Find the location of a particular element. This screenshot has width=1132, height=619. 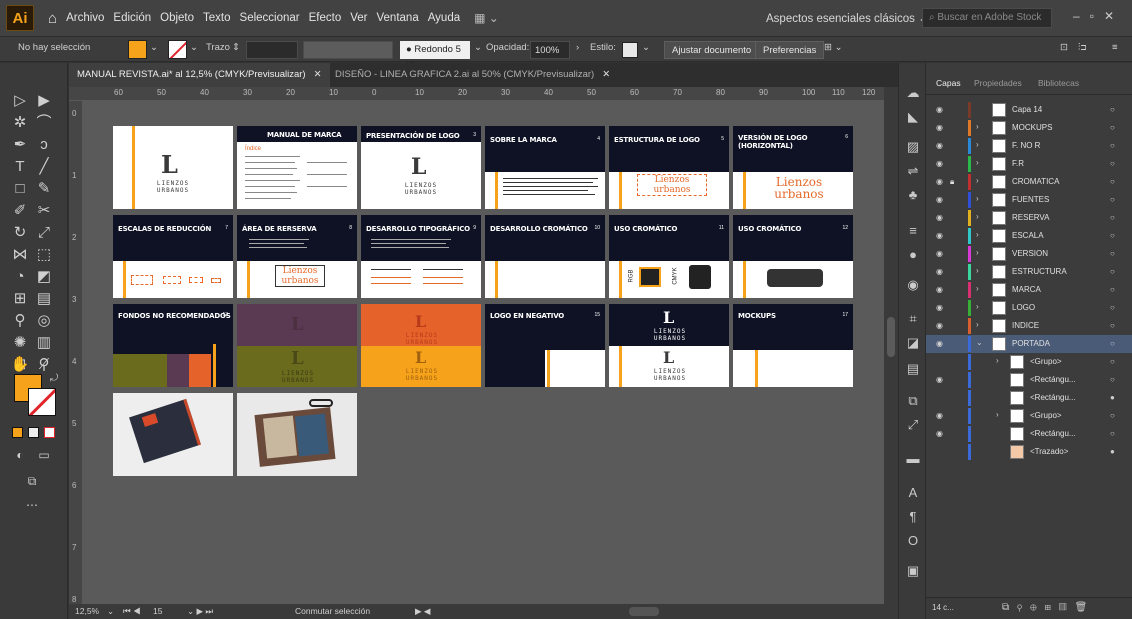

stroke-swatch is located at coordinates (177, 49).